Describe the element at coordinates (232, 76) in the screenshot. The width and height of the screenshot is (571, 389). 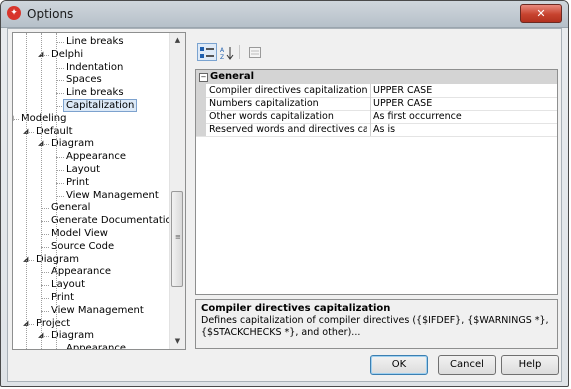
I see `category-label: General` at that location.